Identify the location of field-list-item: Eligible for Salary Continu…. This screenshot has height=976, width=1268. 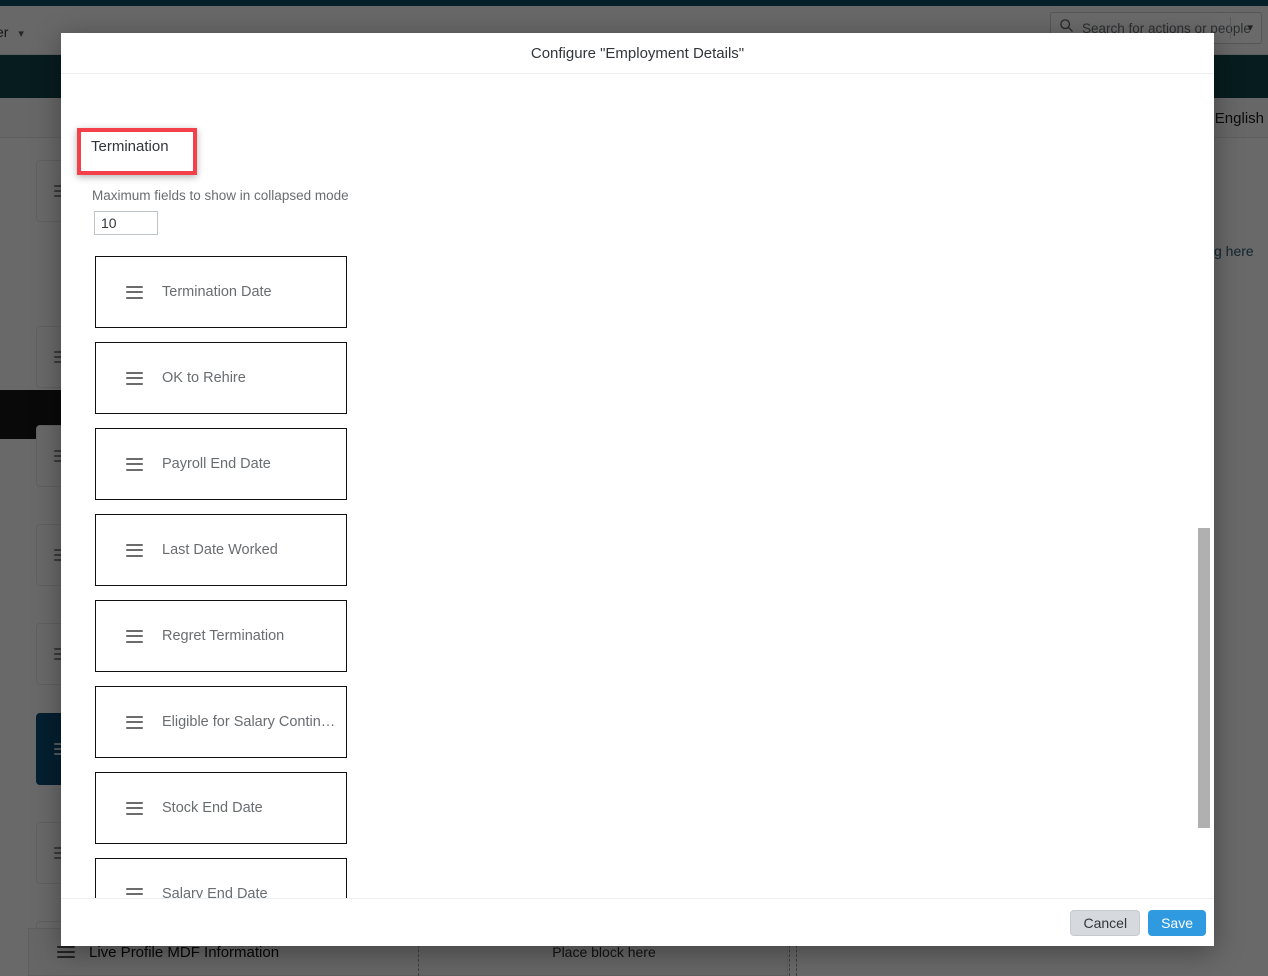
(221, 722).